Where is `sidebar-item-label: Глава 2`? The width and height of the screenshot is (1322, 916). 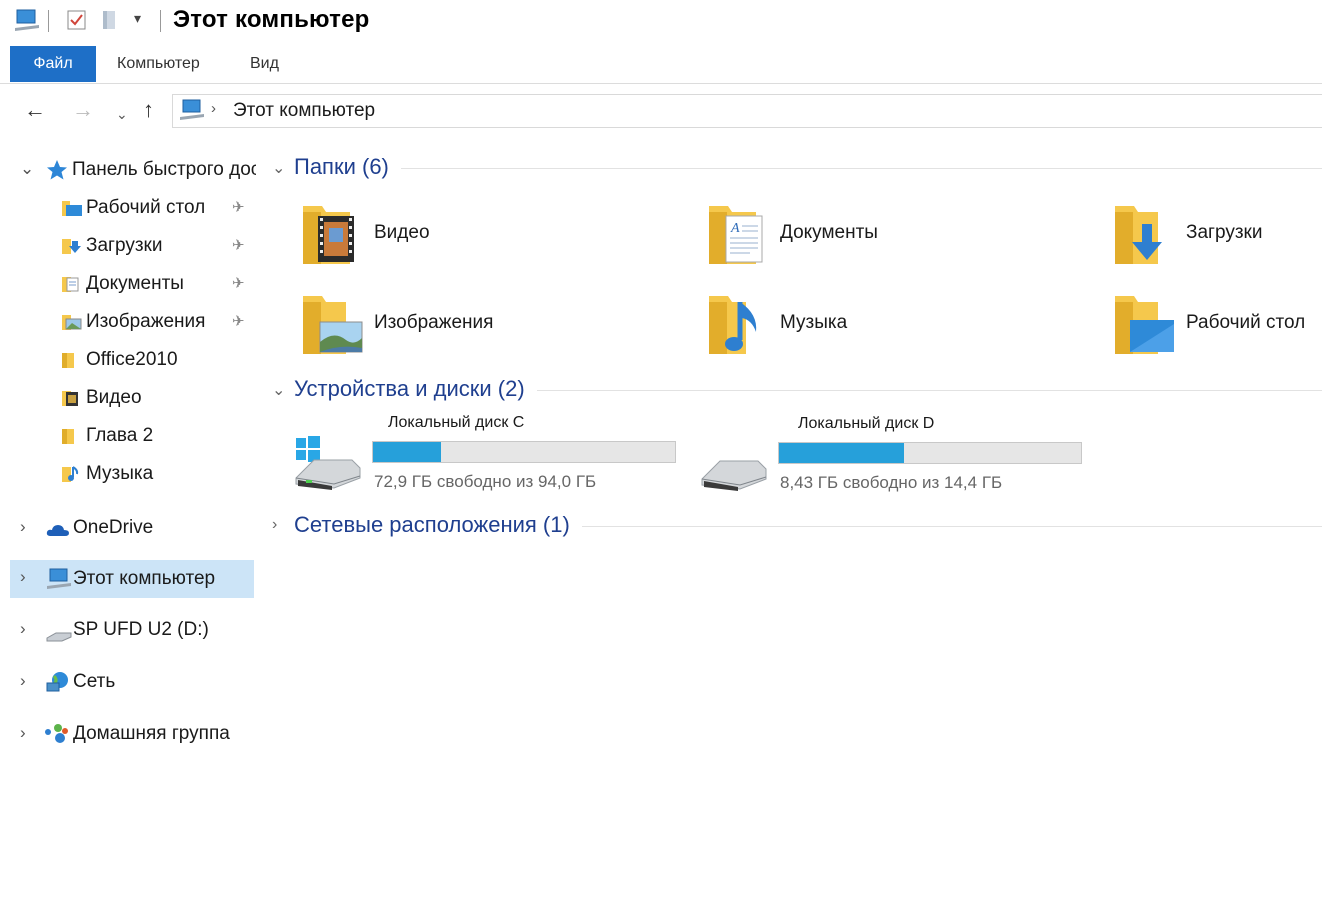 sidebar-item-label: Глава 2 is located at coordinates (120, 435).